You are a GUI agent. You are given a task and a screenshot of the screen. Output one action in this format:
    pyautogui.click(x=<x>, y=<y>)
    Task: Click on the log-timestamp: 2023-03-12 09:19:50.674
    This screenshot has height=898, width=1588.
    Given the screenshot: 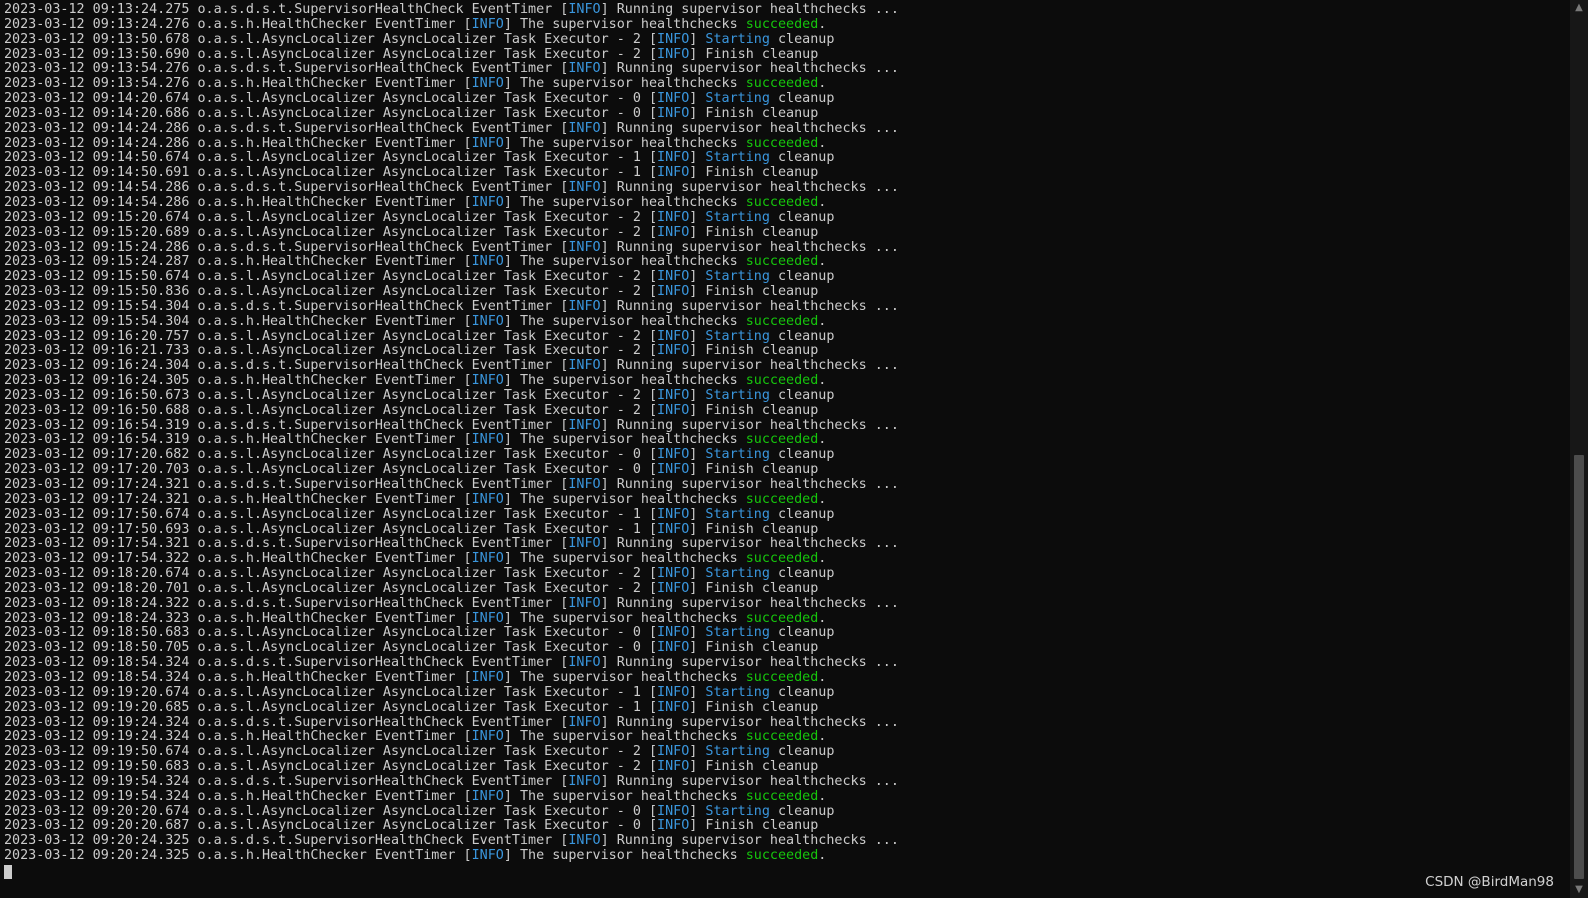 What is the action you would take?
    pyautogui.click(x=97, y=752)
    